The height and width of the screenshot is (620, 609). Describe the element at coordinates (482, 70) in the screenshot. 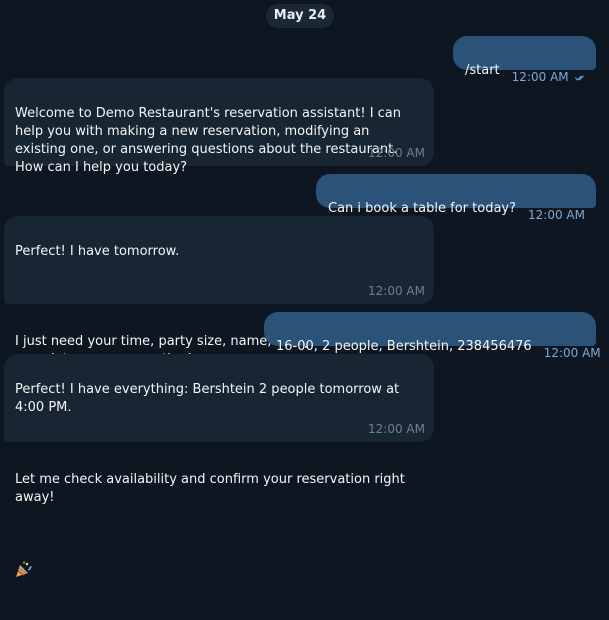

I see `message-text: /start` at that location.